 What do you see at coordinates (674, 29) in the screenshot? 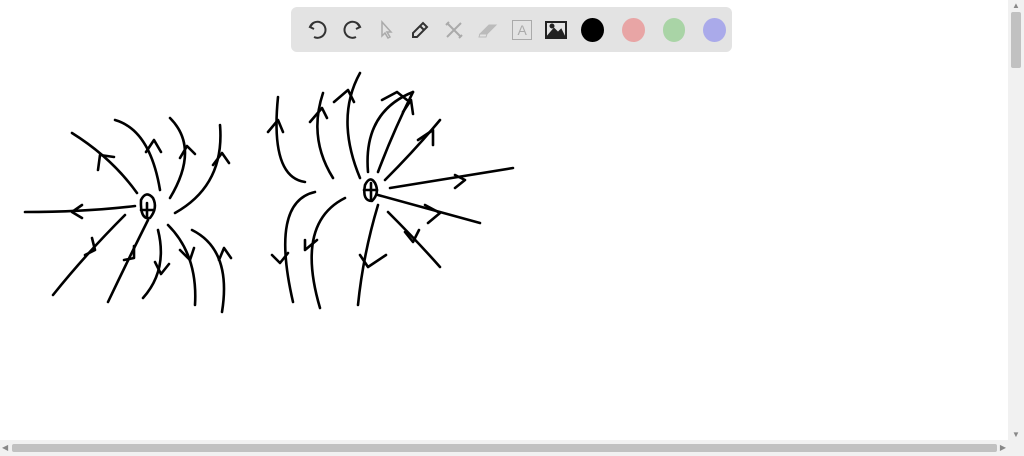
I see `color-green-swatch` at bounding box center [674, 29].